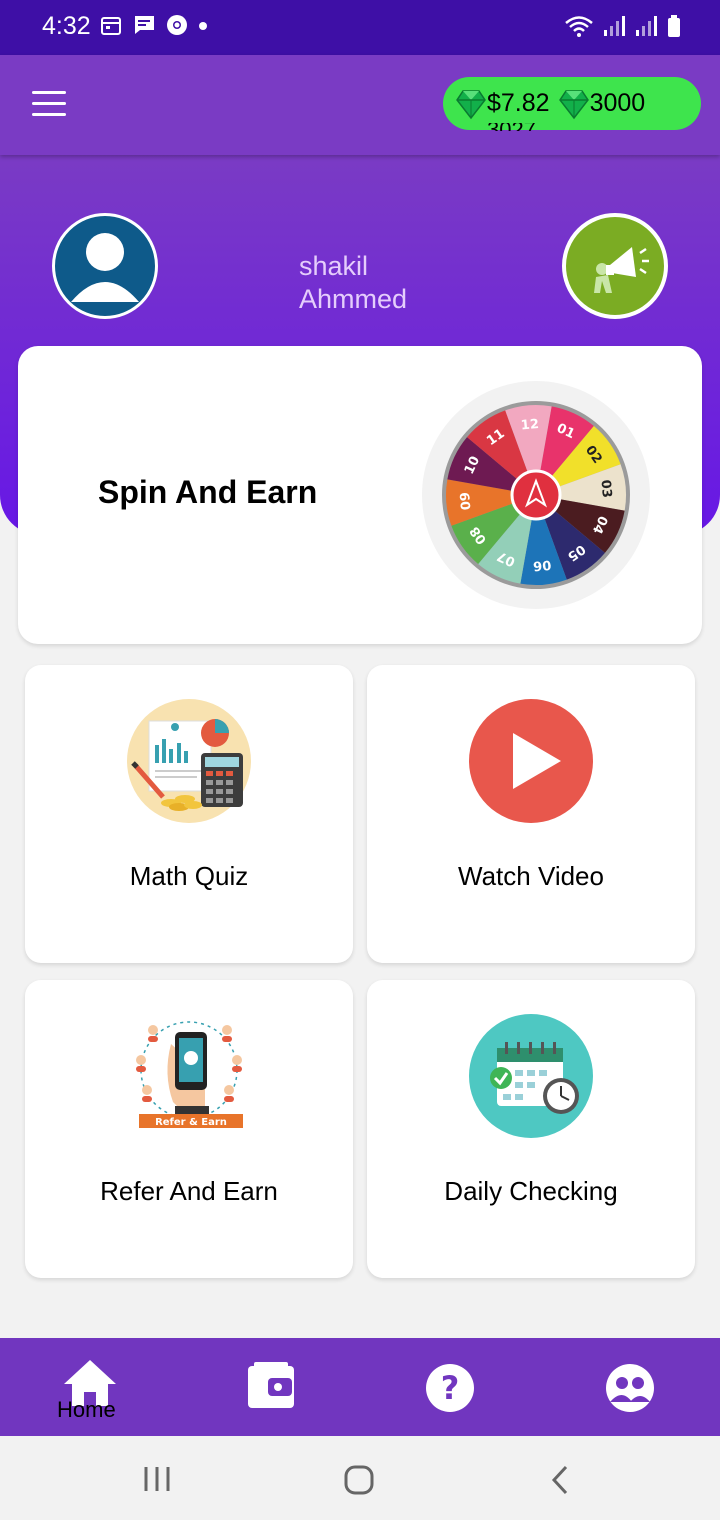 Image resolution: width=720 pixels, height=1520 pixels. Describe the element at coordinates (144, 25) in the screenshot. I see `message-icon` at that location.